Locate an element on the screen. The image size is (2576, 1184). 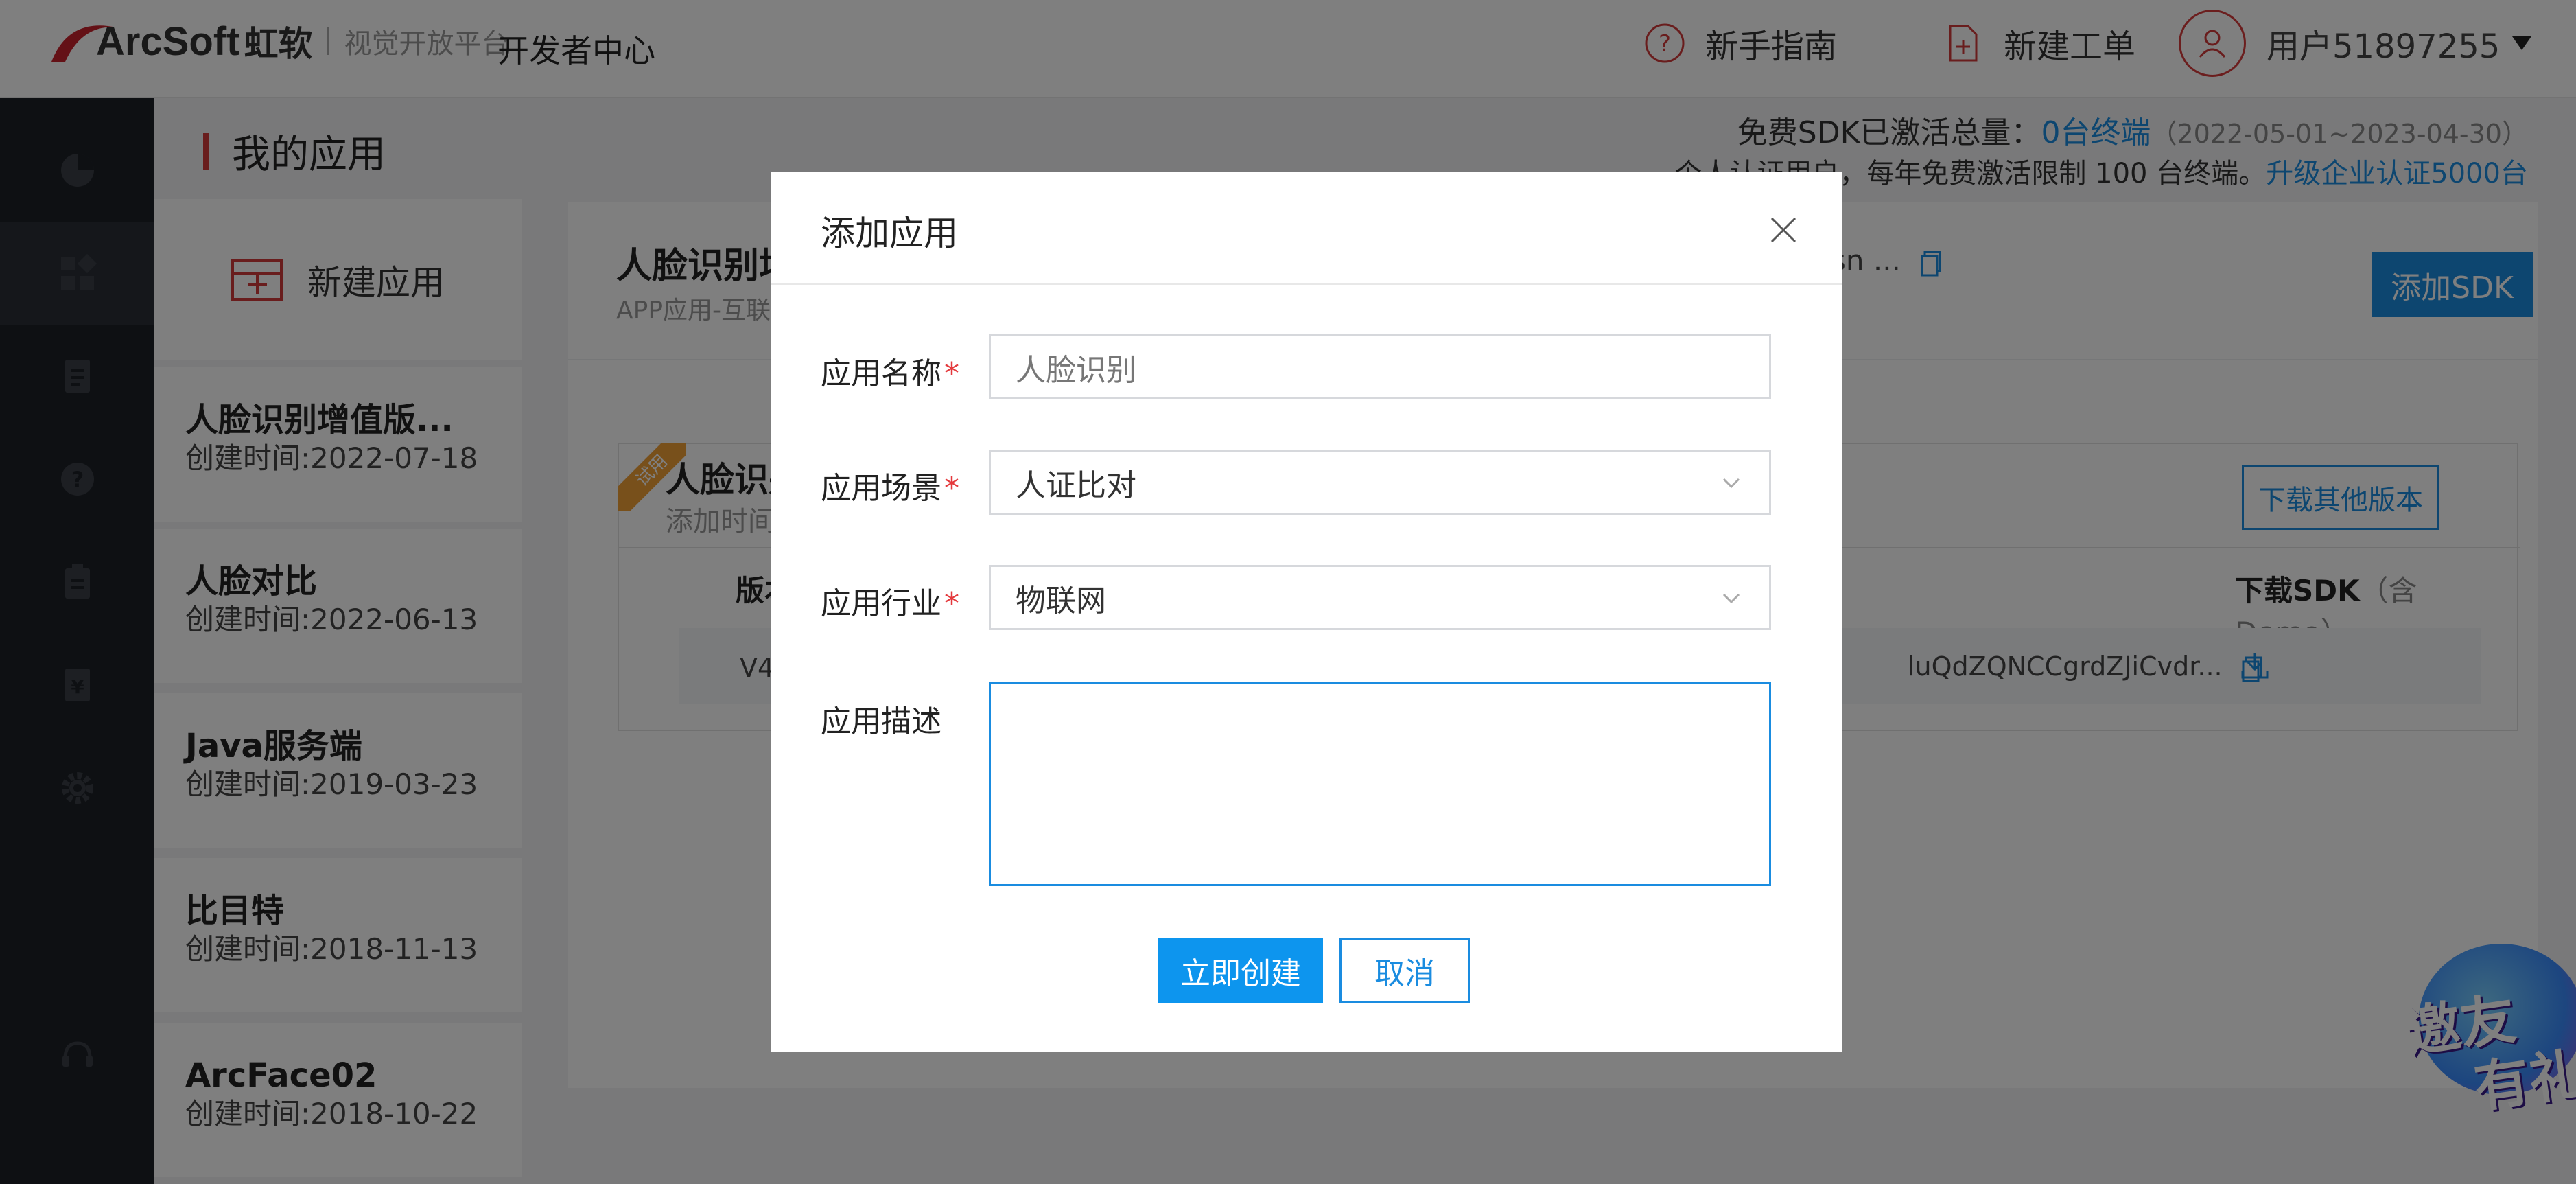
app-industry-select: 物联网 is located at coordinates (1380, 598).